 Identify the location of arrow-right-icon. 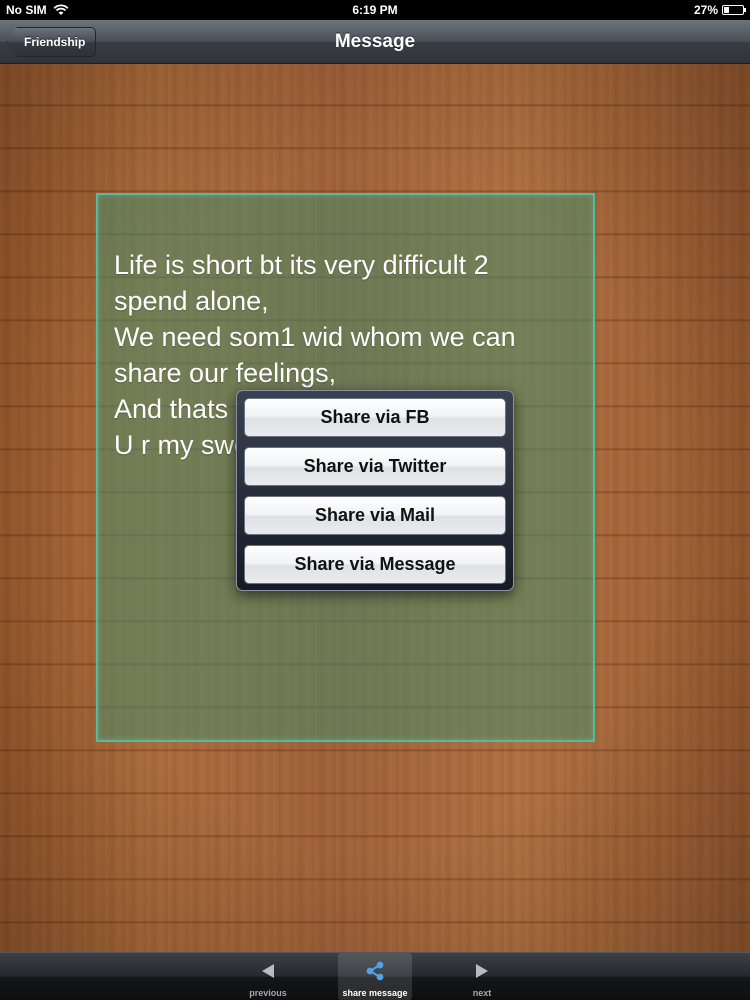
(482, 971).